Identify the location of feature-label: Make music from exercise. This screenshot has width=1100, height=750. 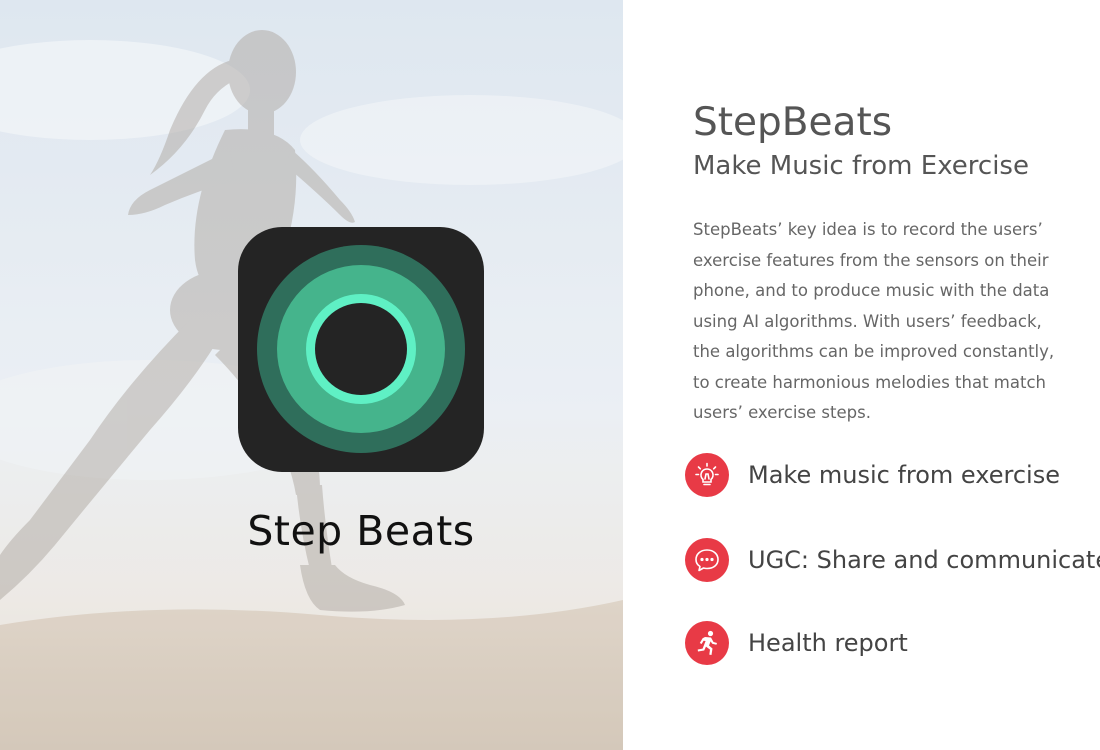
(904, 475).